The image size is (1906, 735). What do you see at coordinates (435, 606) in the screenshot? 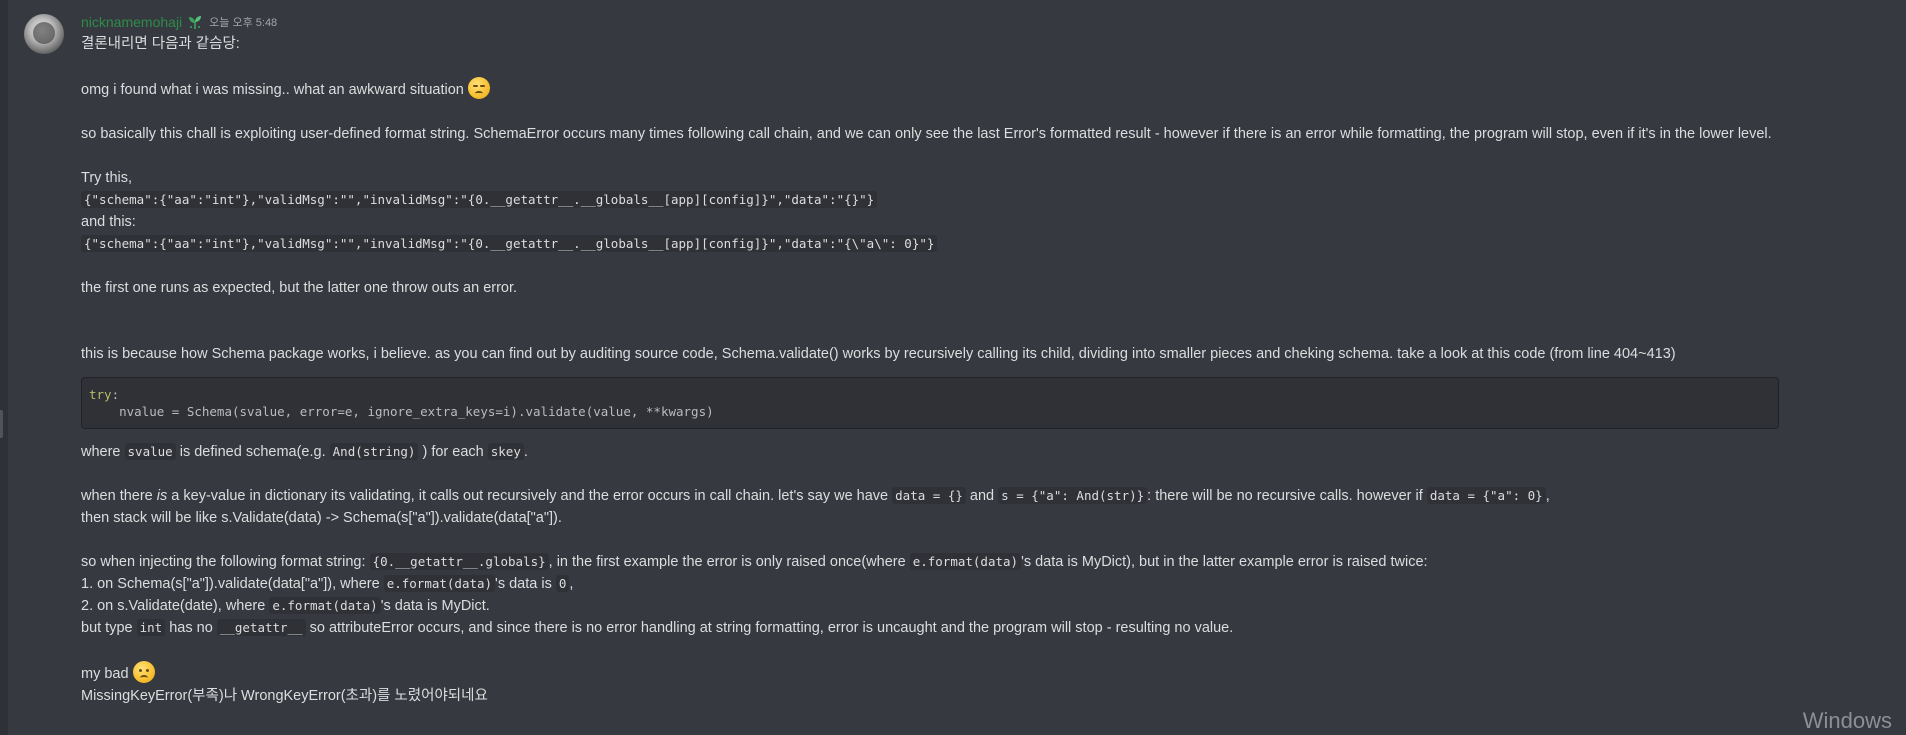
I see `text-span: 's data is MyDict.` at bounding box center [435, 606].